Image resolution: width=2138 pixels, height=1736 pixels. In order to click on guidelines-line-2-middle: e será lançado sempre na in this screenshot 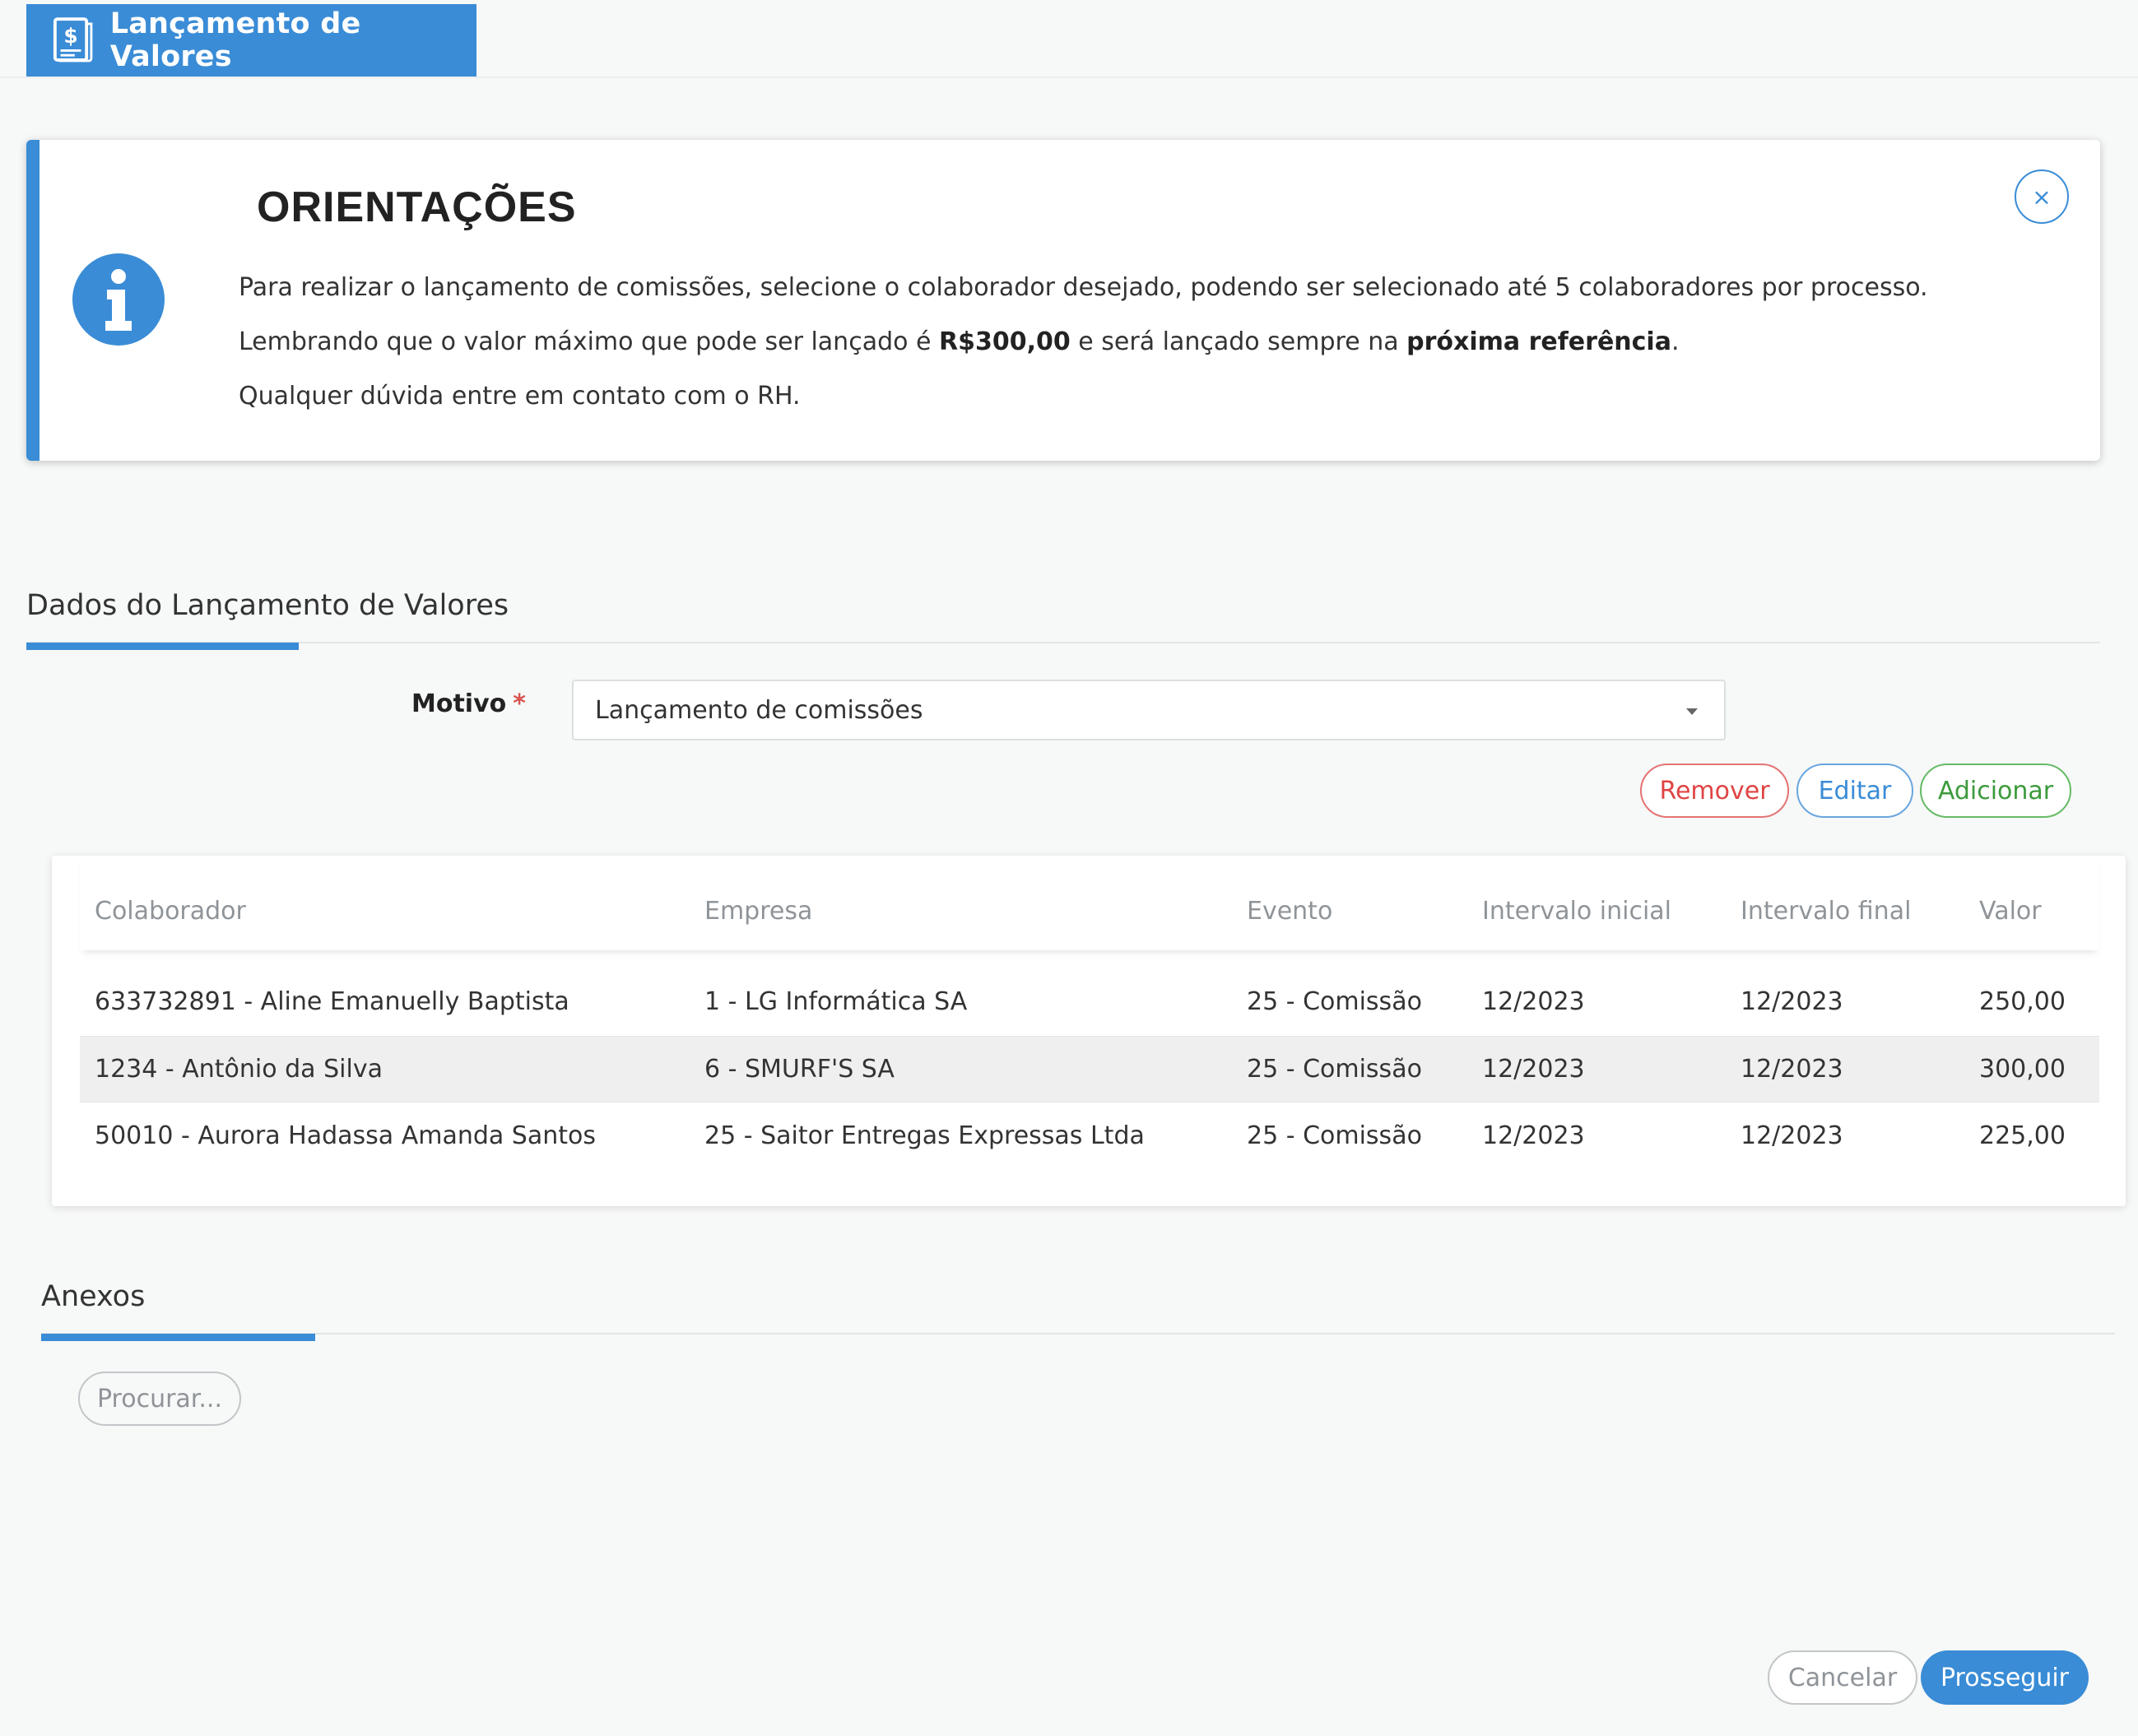, I will do `click(1238, 341)`.